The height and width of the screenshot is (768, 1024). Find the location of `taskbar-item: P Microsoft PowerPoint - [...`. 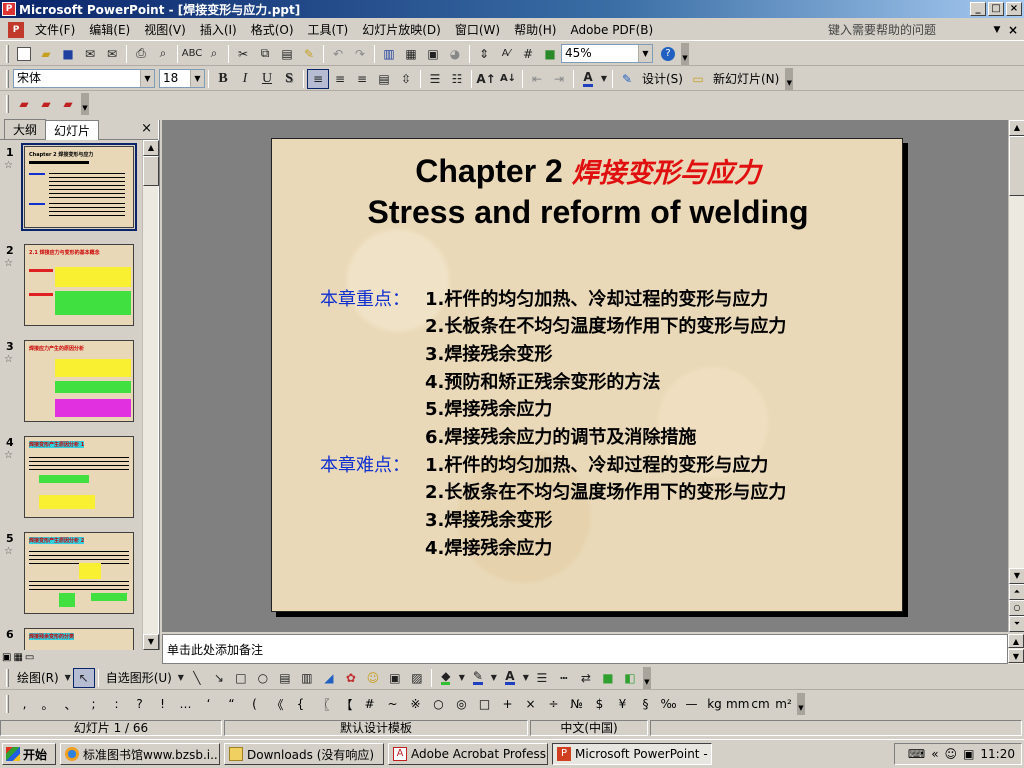

taskbar-item: P Microsoft PowerPoint - [... is located at coordinates (632, 754).